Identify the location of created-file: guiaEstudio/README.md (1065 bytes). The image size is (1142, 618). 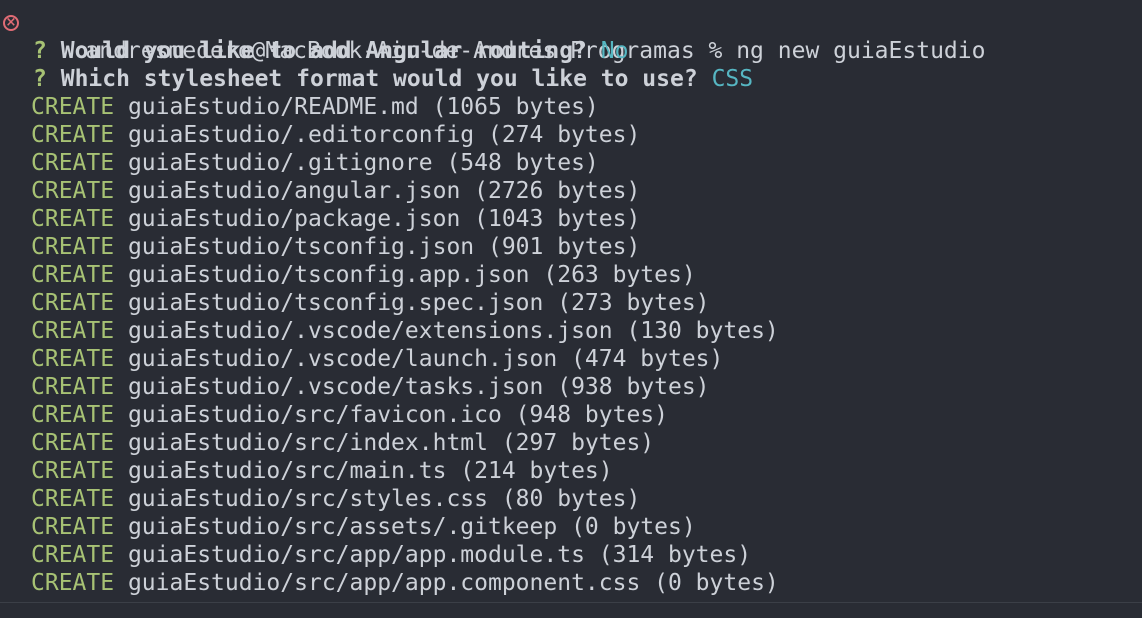
(363, 107).